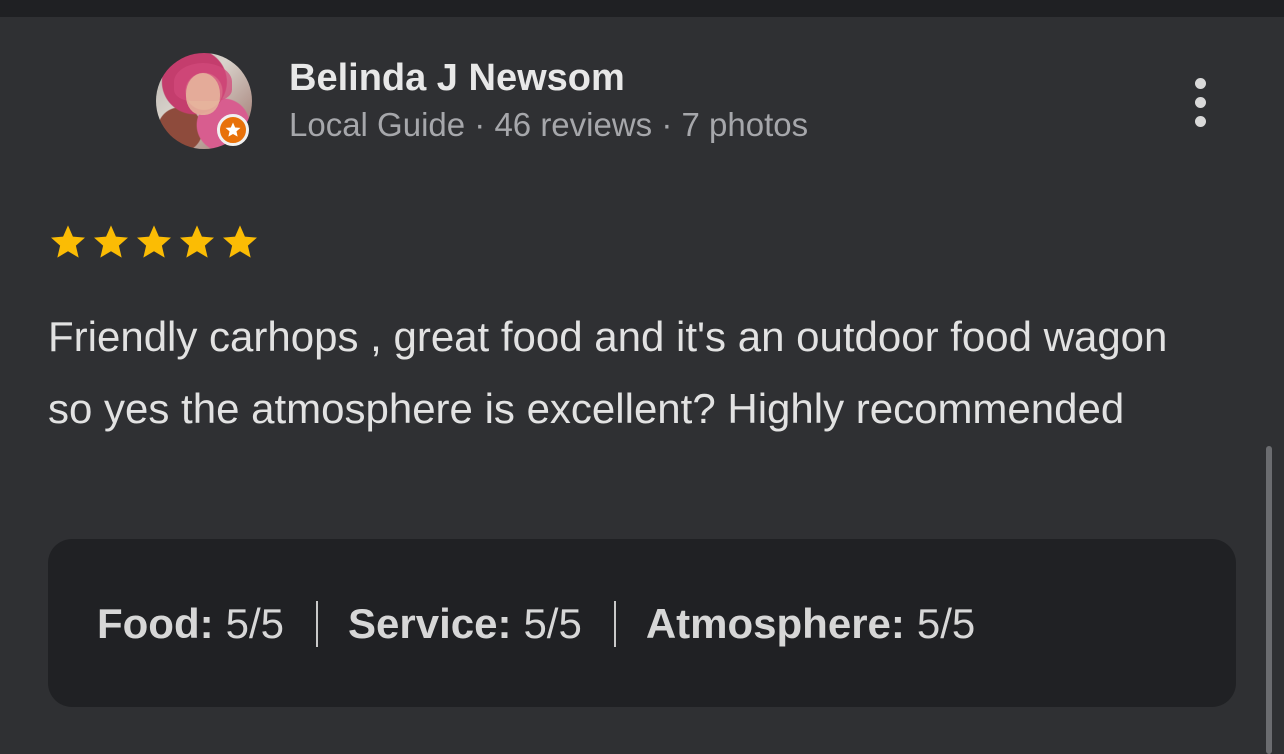  I want to click on service-rating-value: 5/5, so click(552, 623).